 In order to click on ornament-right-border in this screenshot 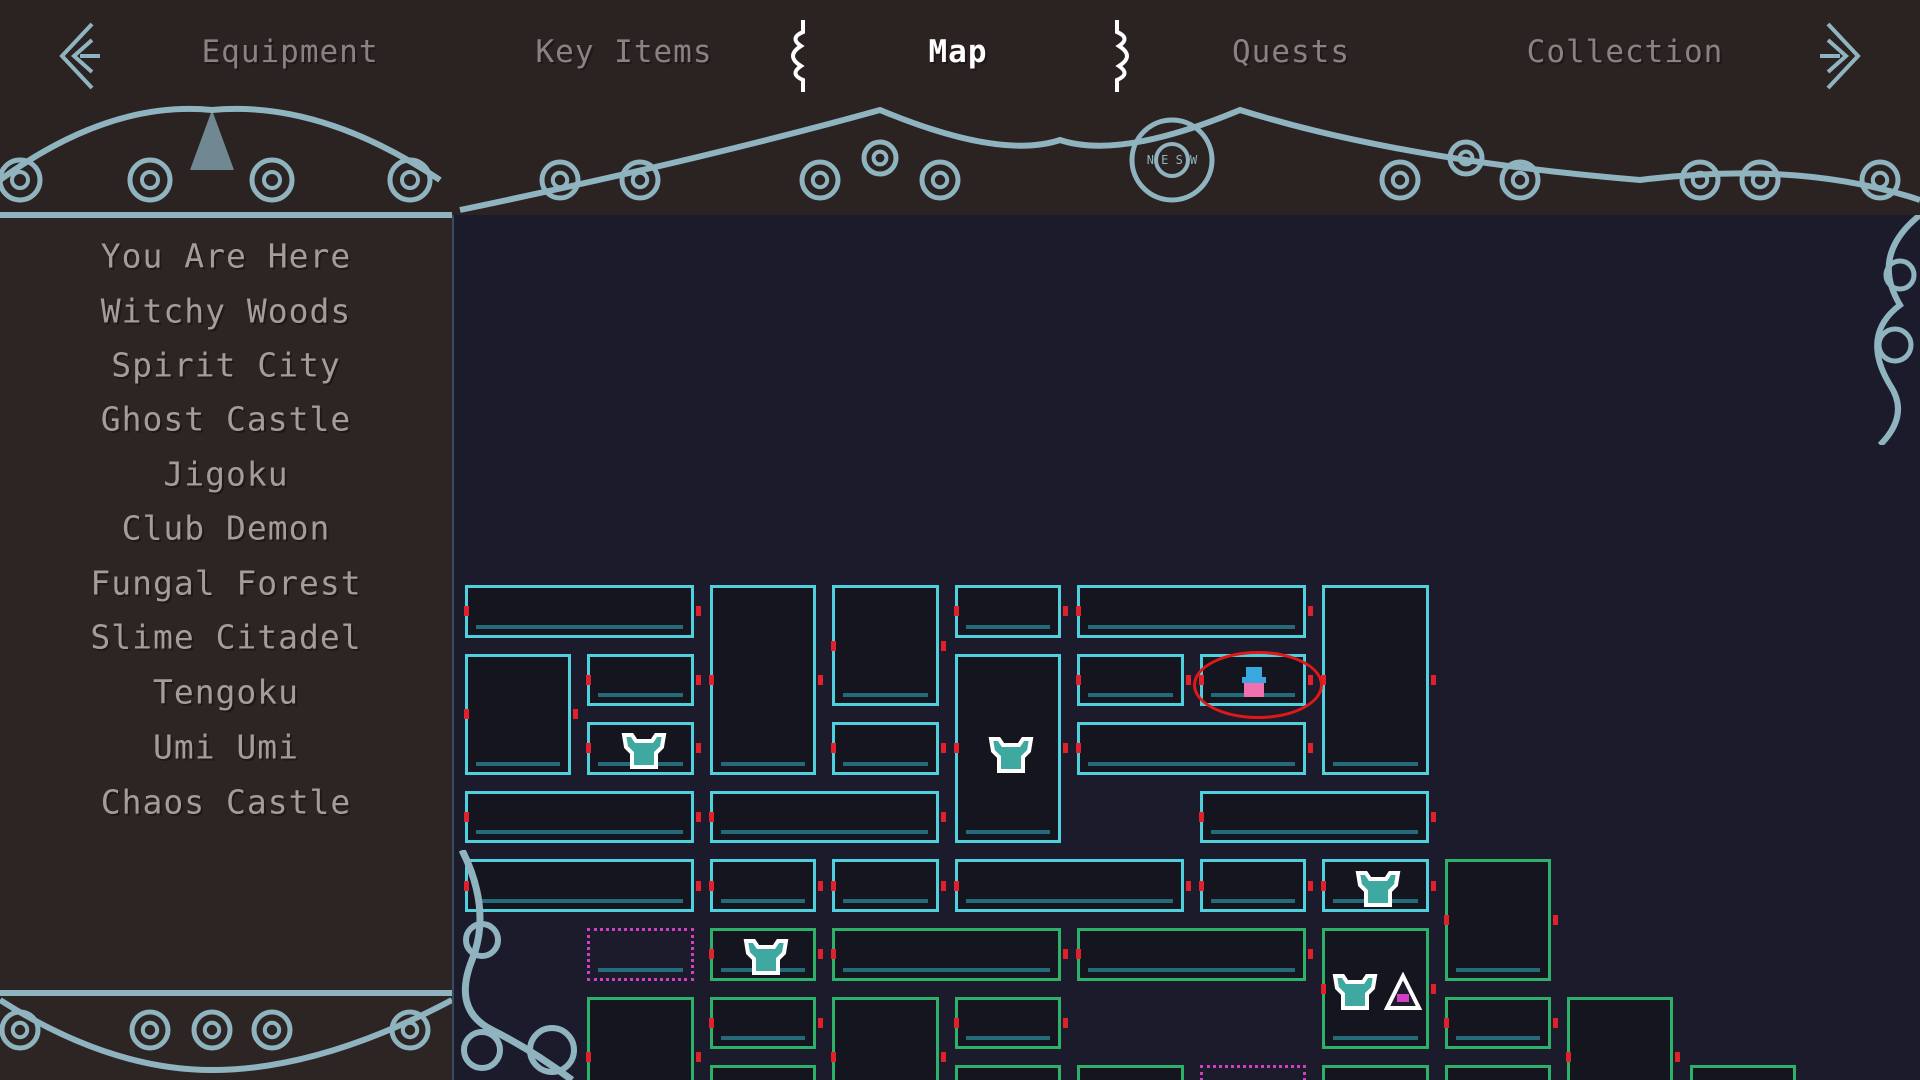, I will do `click(1897, 330)`.